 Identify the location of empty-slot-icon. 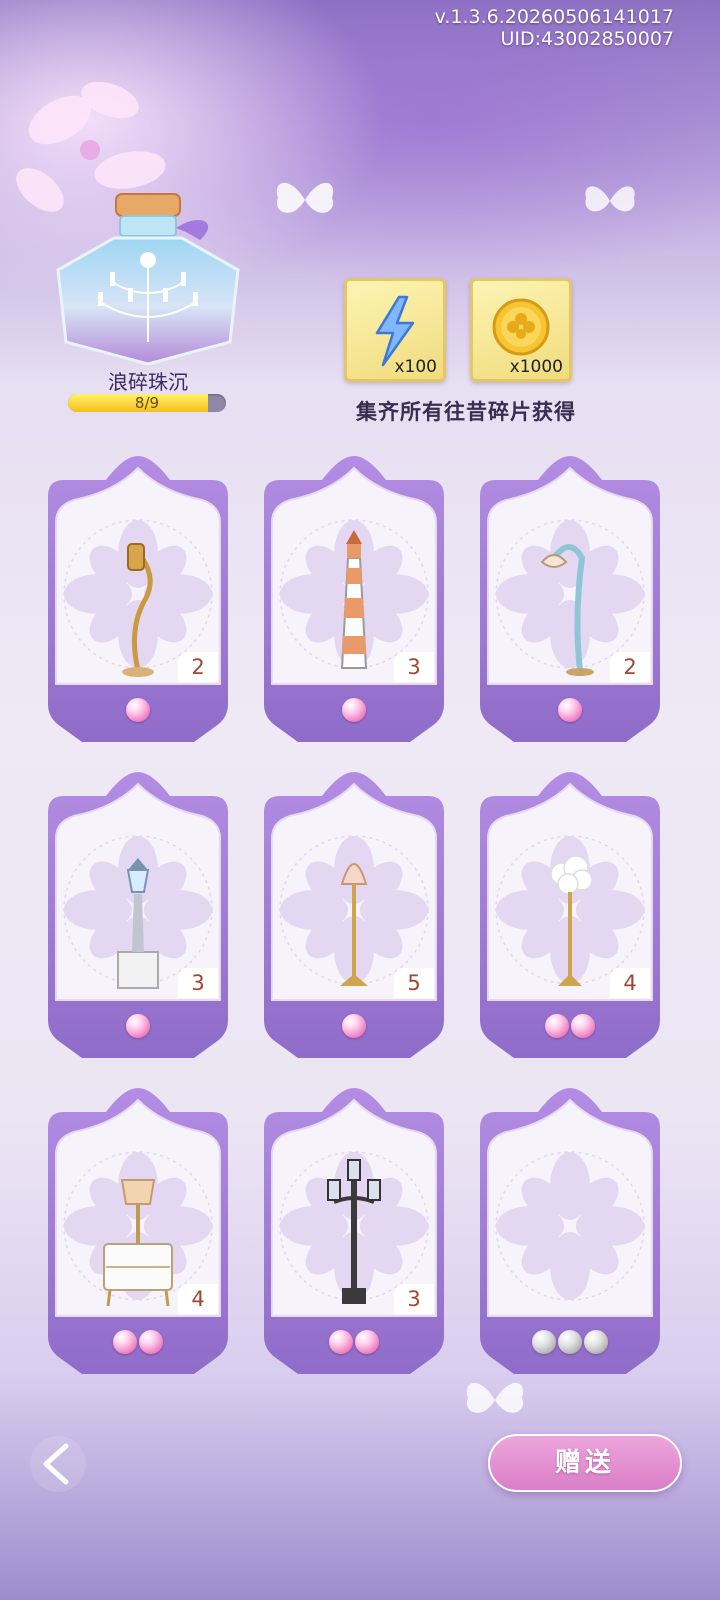
(570, 1230).